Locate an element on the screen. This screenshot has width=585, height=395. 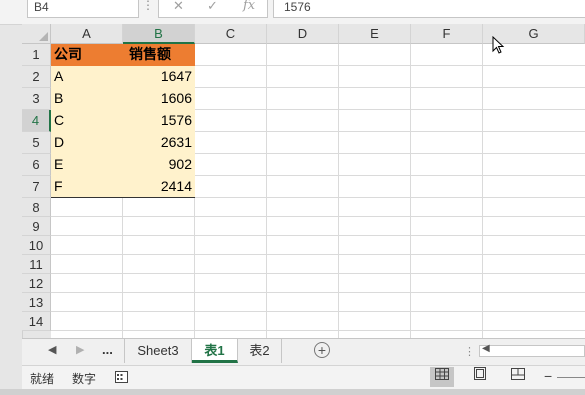
left-margin is located at coordinates (11, 181).